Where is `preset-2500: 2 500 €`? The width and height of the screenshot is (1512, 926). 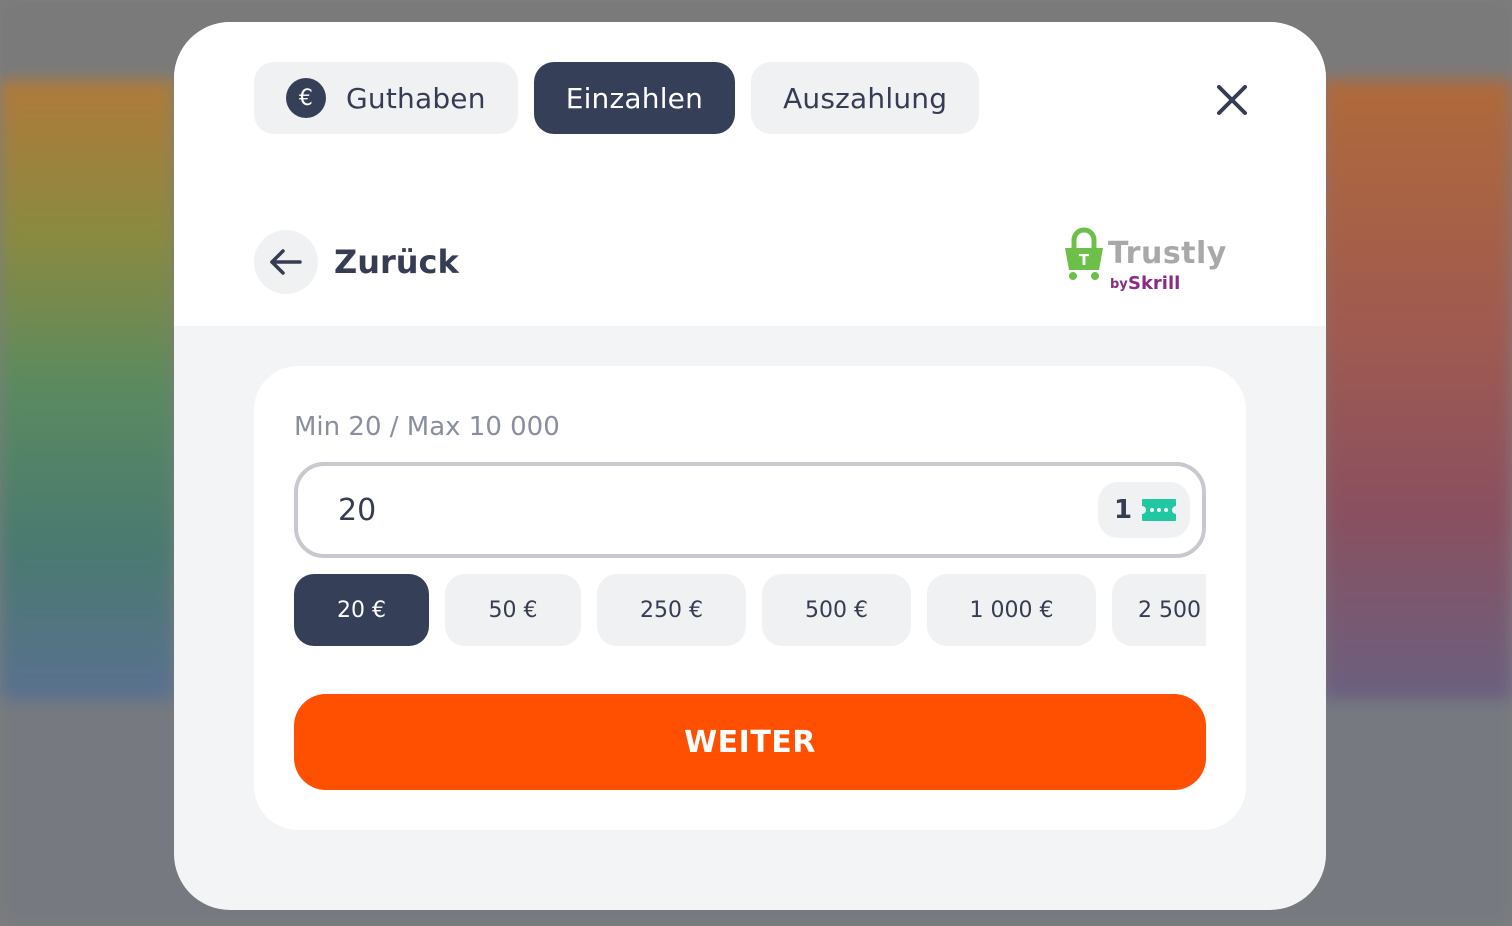 preset-2500: 2 500 € is located at coordinates (1159, 610).